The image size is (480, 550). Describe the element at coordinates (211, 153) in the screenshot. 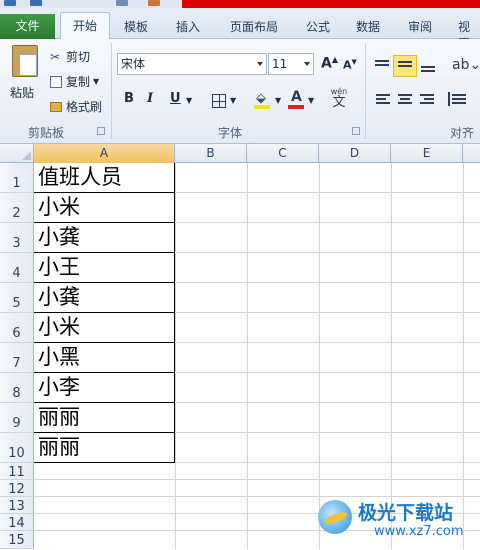

I see `column-header-b: B` at that location.